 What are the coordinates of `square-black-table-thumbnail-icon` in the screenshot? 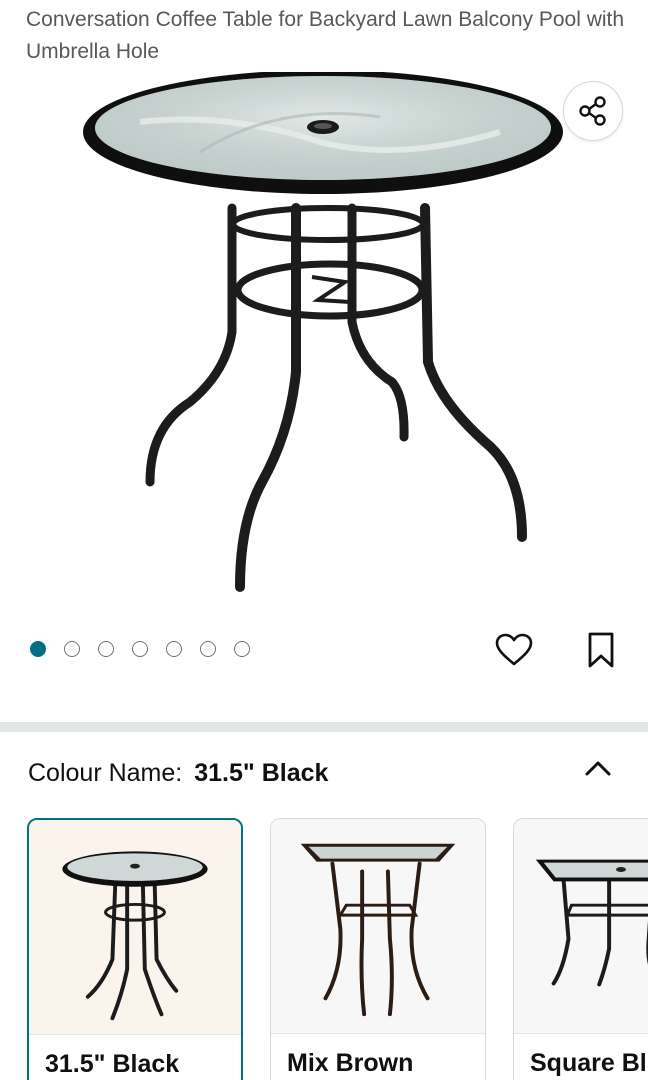 It's located at (591, 923).